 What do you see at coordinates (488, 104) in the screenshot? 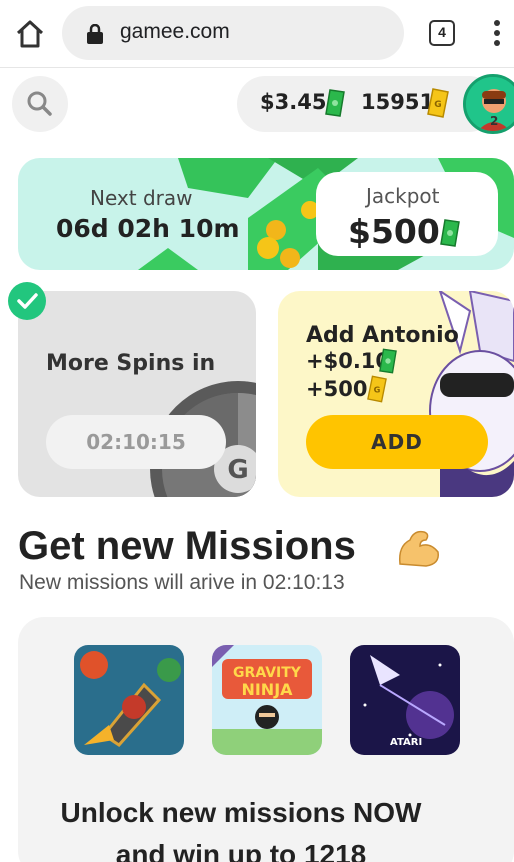
I see `avatar` at bounding box center [488, 104].